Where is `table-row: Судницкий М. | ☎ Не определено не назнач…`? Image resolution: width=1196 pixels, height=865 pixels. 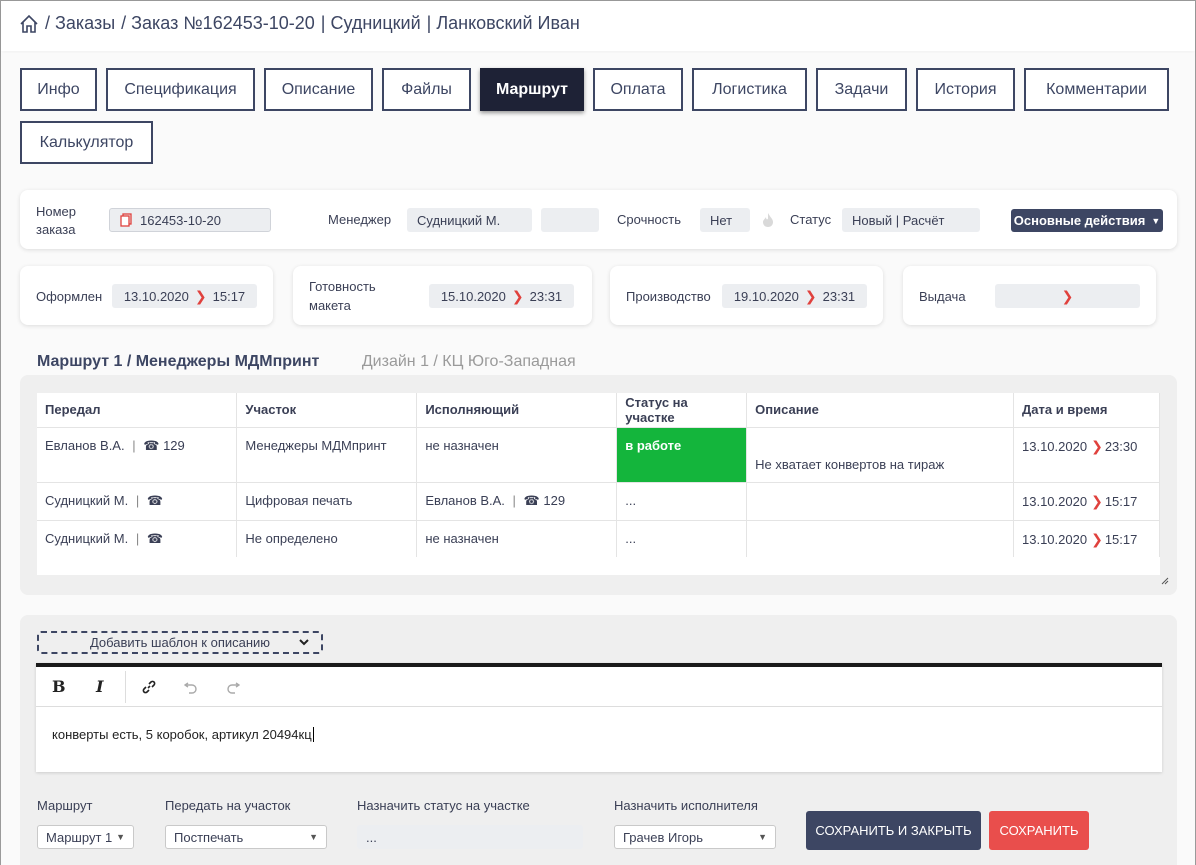 table-row: Судницкий М. | ☎ Не определено не назнач… is located at coordinates (598, 539).